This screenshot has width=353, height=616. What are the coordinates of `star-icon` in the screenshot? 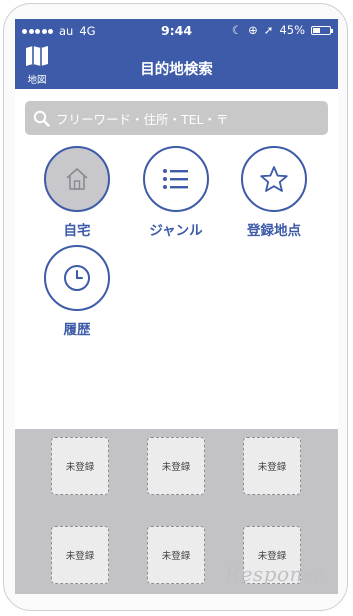 It's located at (274, 179).